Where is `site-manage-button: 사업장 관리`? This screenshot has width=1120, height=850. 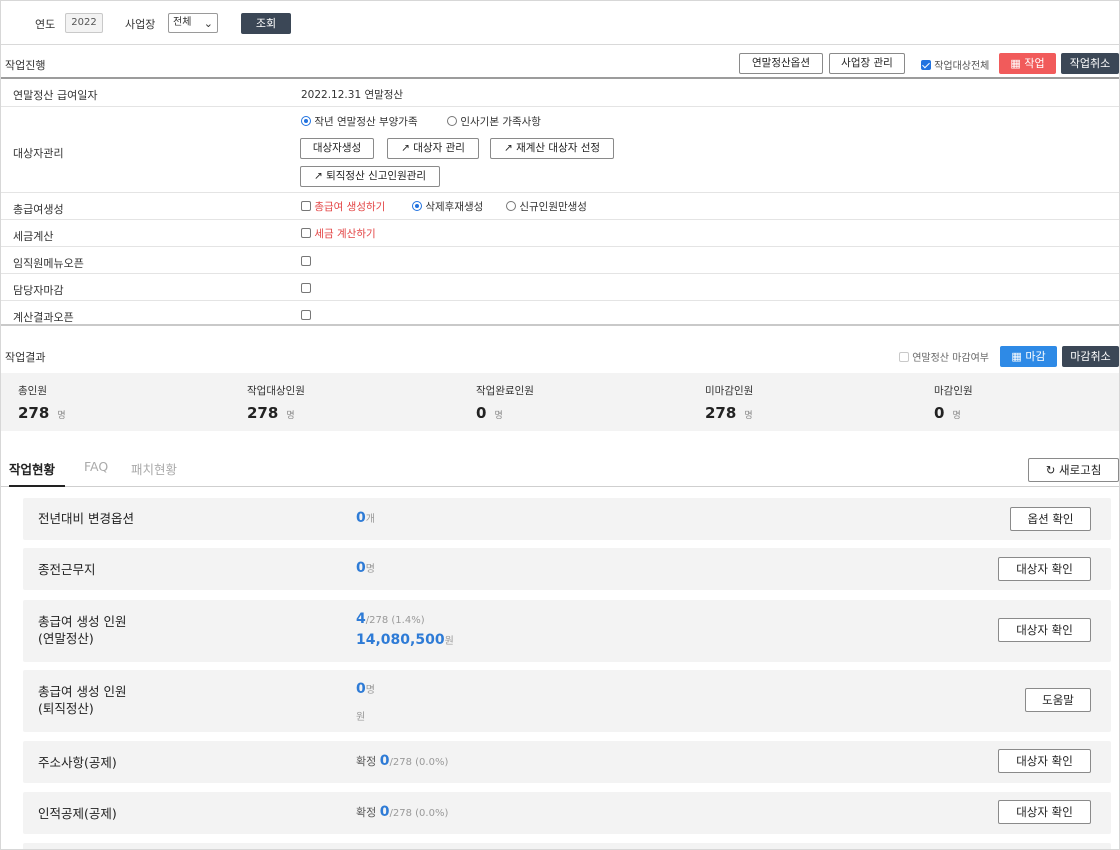
site-manage-button: 사업장 관리 is located at coordinates (867, 63).